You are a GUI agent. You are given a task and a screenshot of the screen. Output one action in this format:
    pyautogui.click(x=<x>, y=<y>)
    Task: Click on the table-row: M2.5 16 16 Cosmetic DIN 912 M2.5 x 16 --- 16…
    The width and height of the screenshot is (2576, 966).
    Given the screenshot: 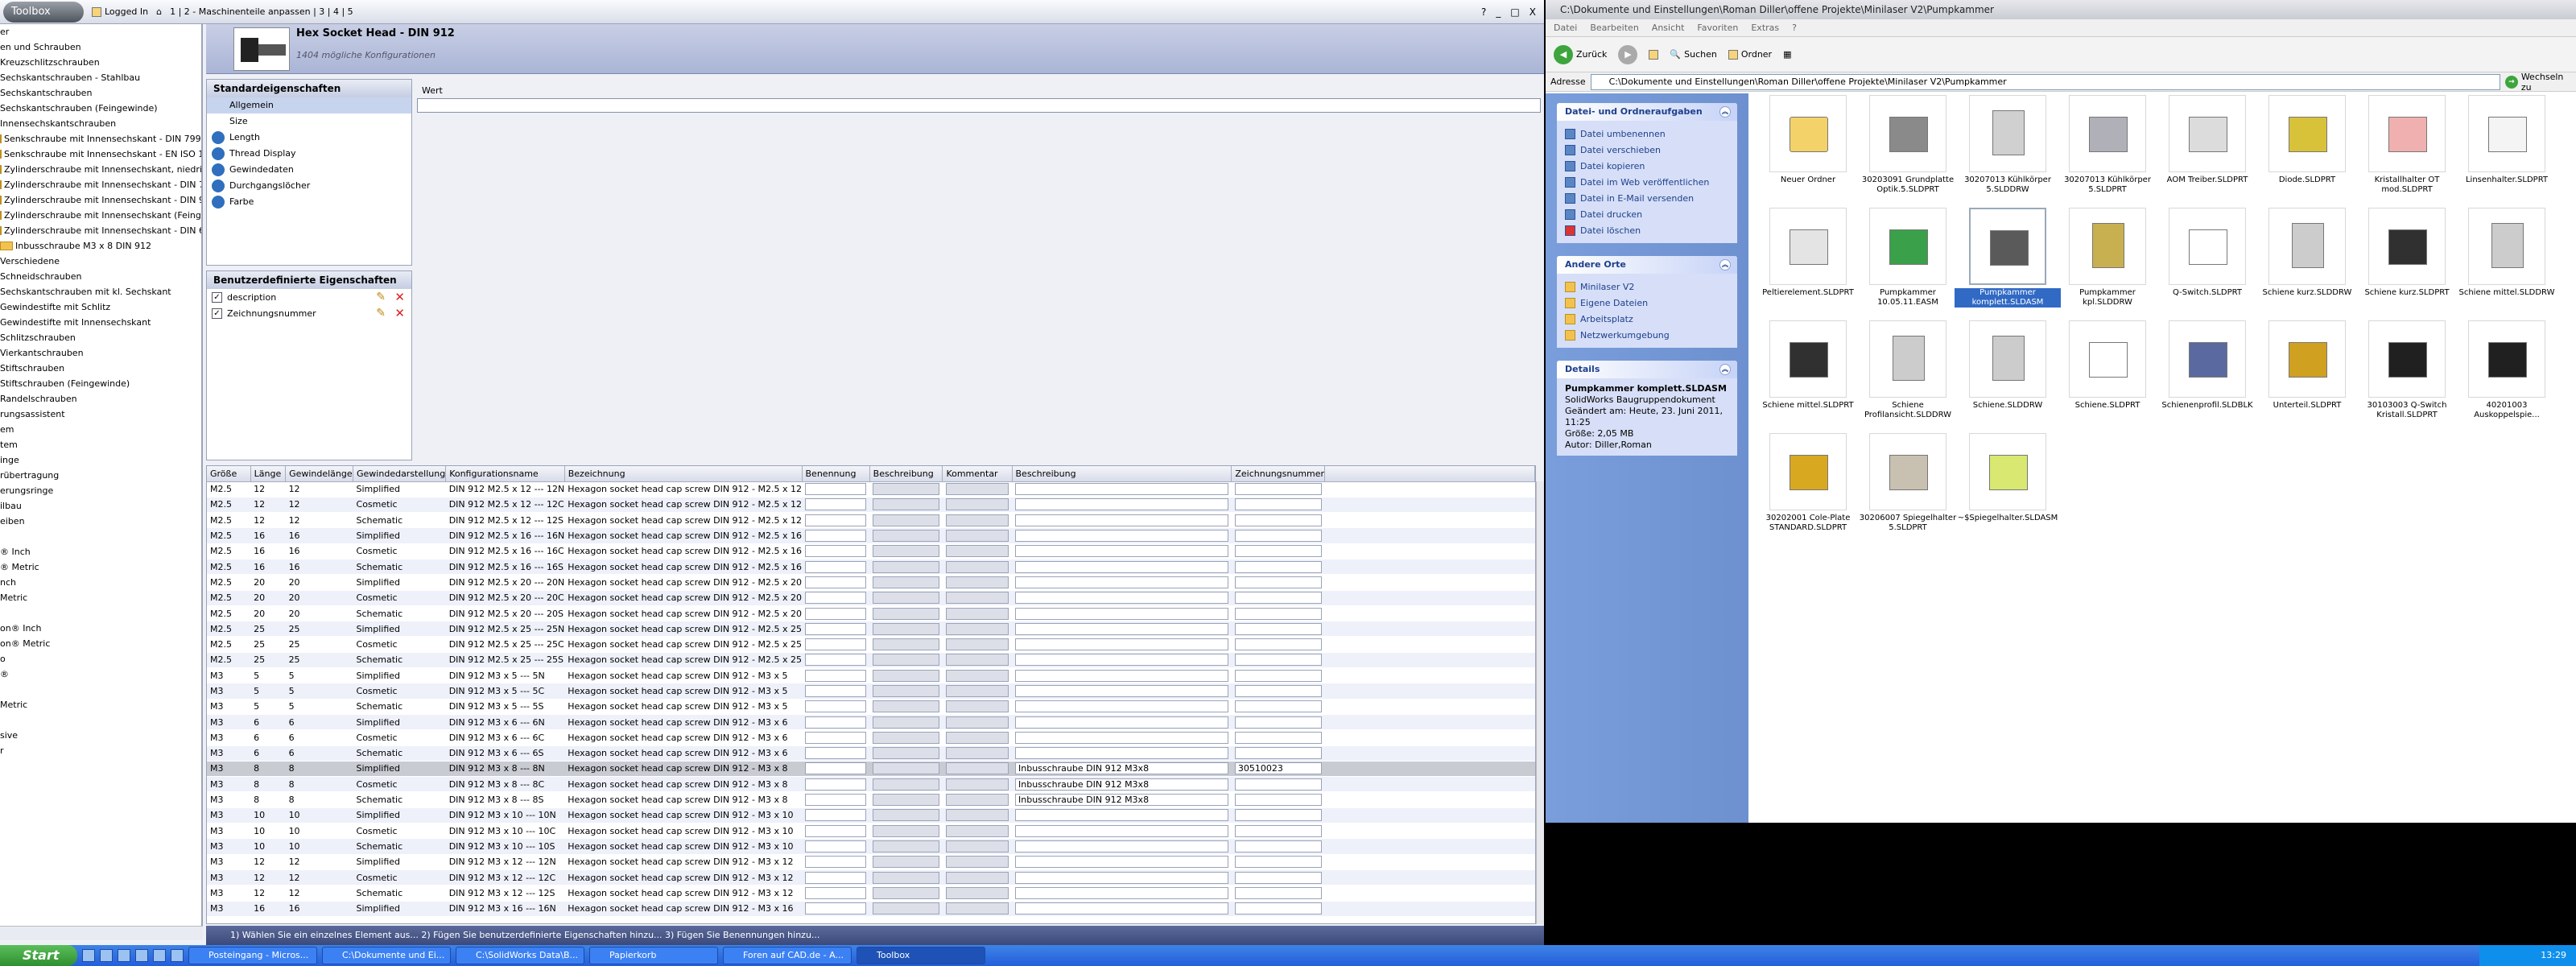 What is the action you would take?
    pyautogui.click(x=871, y=551)
    